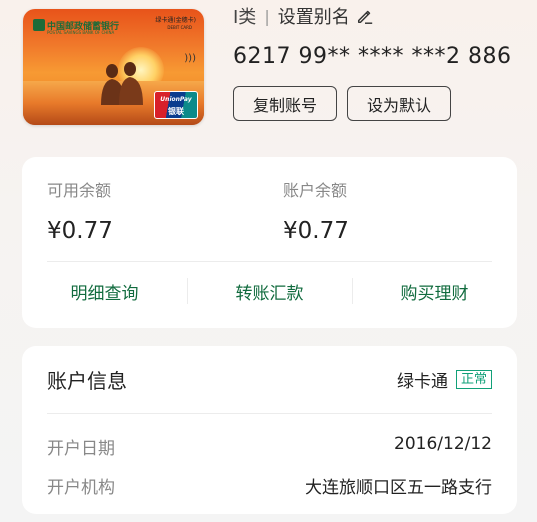 The height and width of the screenshot is (522, 537). I want to click on branch-value: 大连旅顺口区五一路支行, so click(398, 488).